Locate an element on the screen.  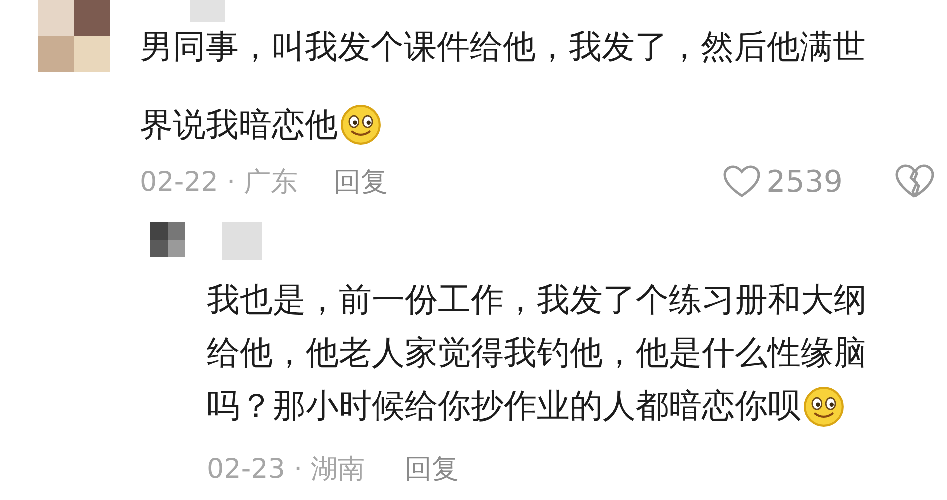
reply-text: 我也是，前一份工作，我发了个练习册和大纲 is located at coordinates (537, 300).